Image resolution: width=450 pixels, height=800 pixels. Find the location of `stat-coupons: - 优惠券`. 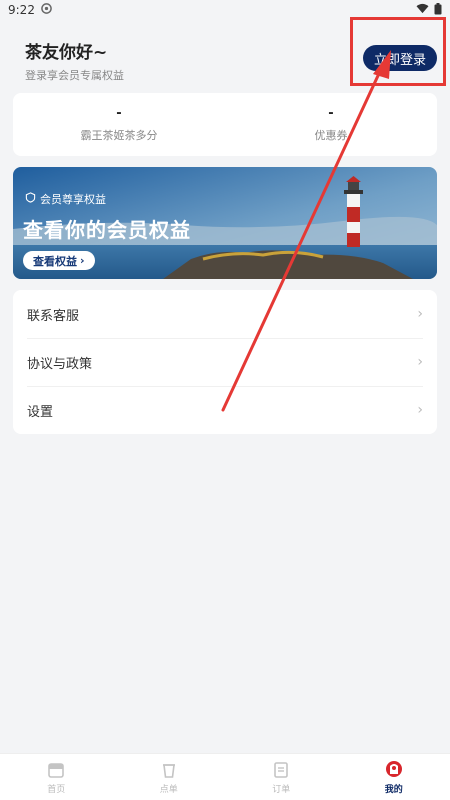

stat-coupons: - 优惠券 is located at coordinates (331, 124).